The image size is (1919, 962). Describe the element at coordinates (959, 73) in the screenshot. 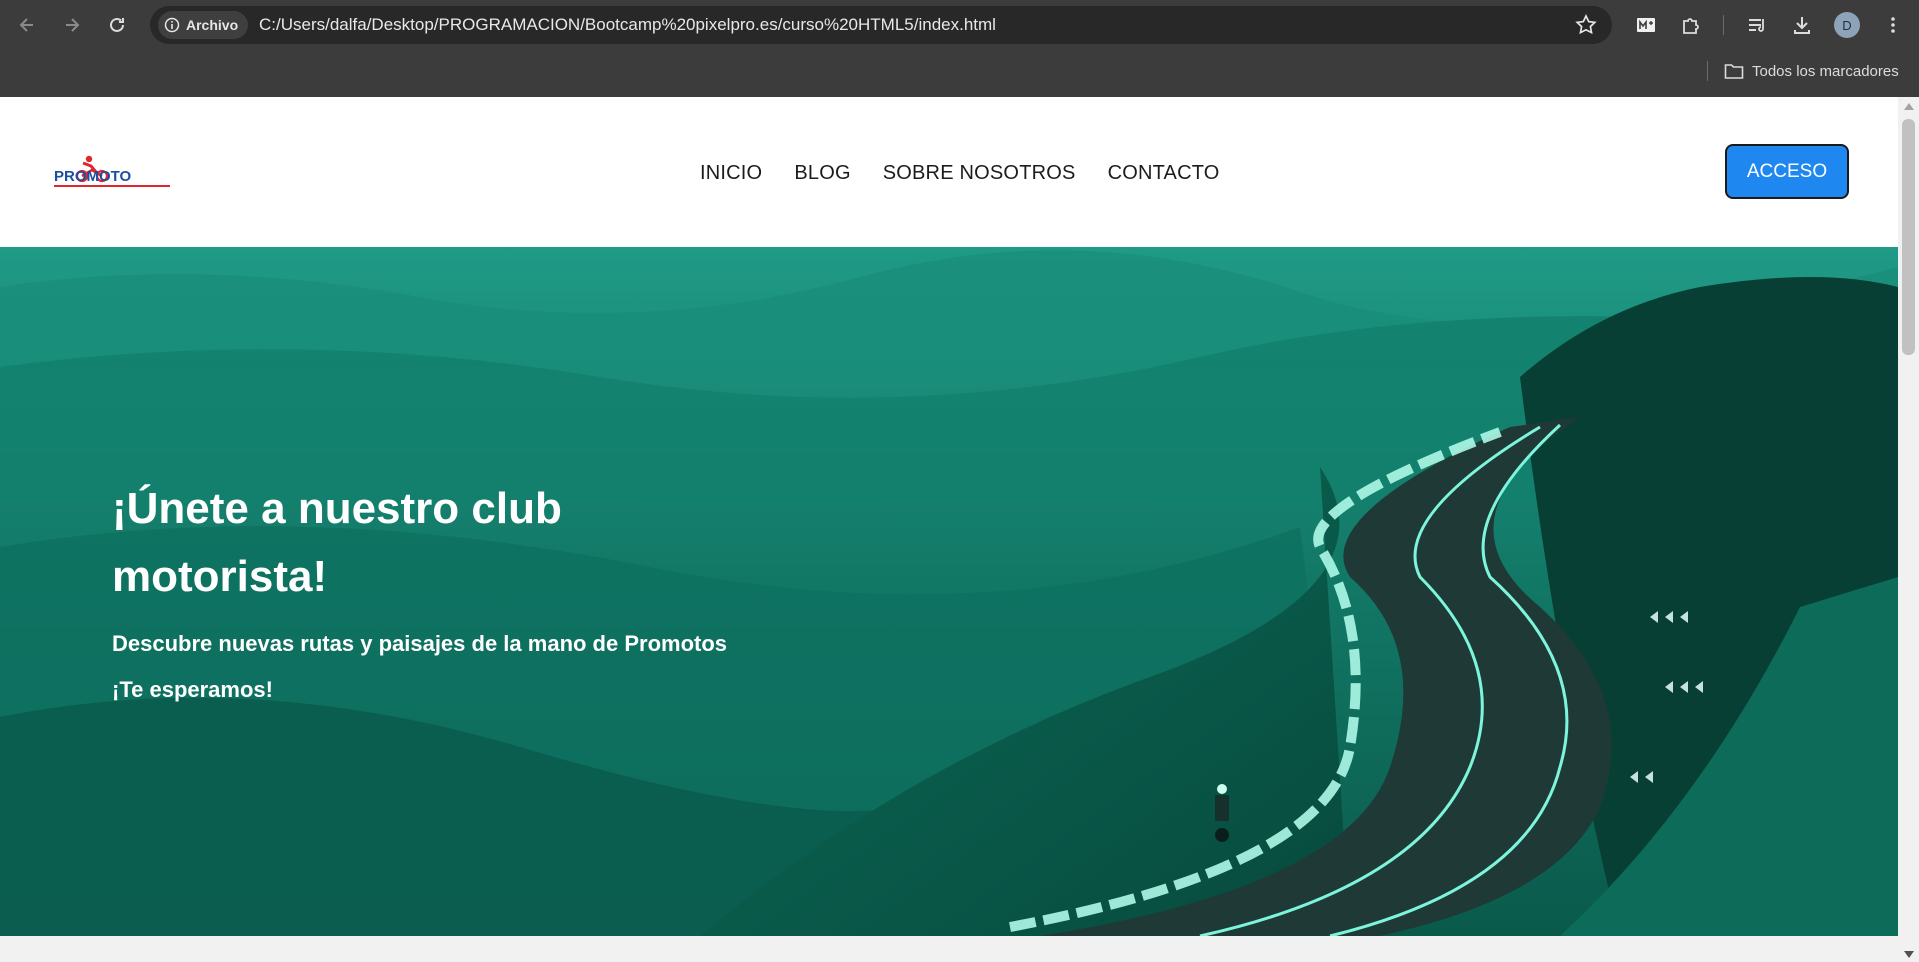

I see `bookmarks-bar: Todos los marcadores` at that location.